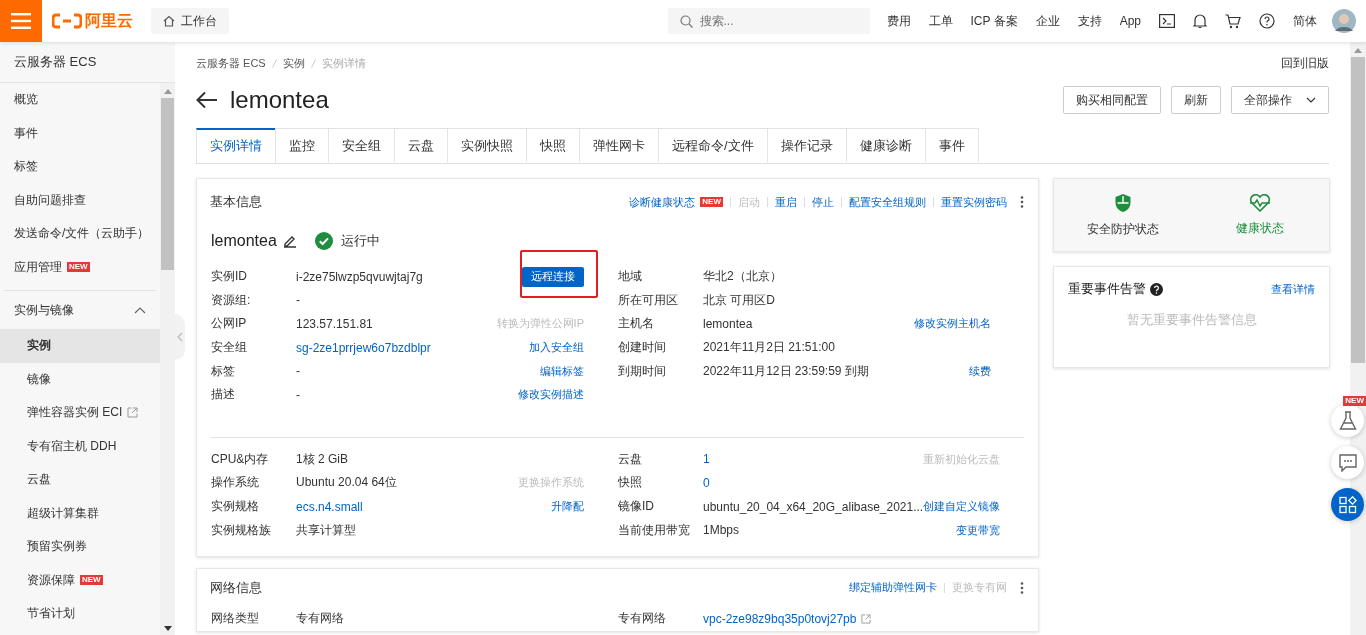 This screenshot has width=1366, height=635. What do you see at coordinates (236, 202) in the screenshot?
I see `card-title: 基本信息` at bounding box center [236, 202].